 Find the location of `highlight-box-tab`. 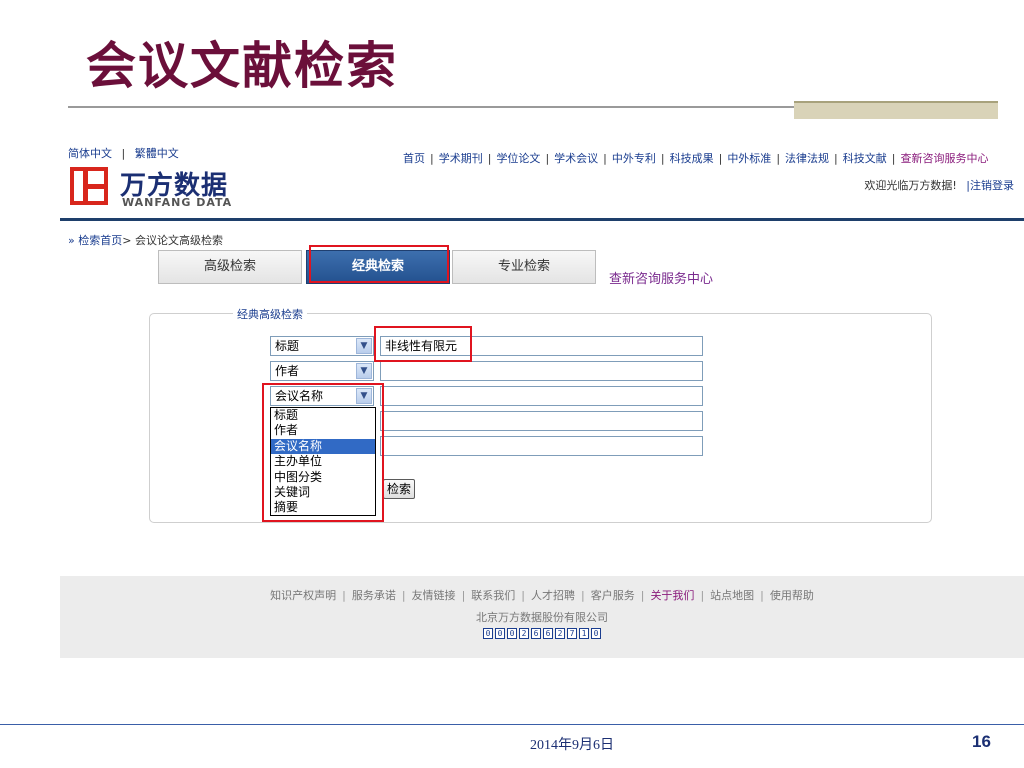

highlight-box-tab is located at coordinates (379, 264).